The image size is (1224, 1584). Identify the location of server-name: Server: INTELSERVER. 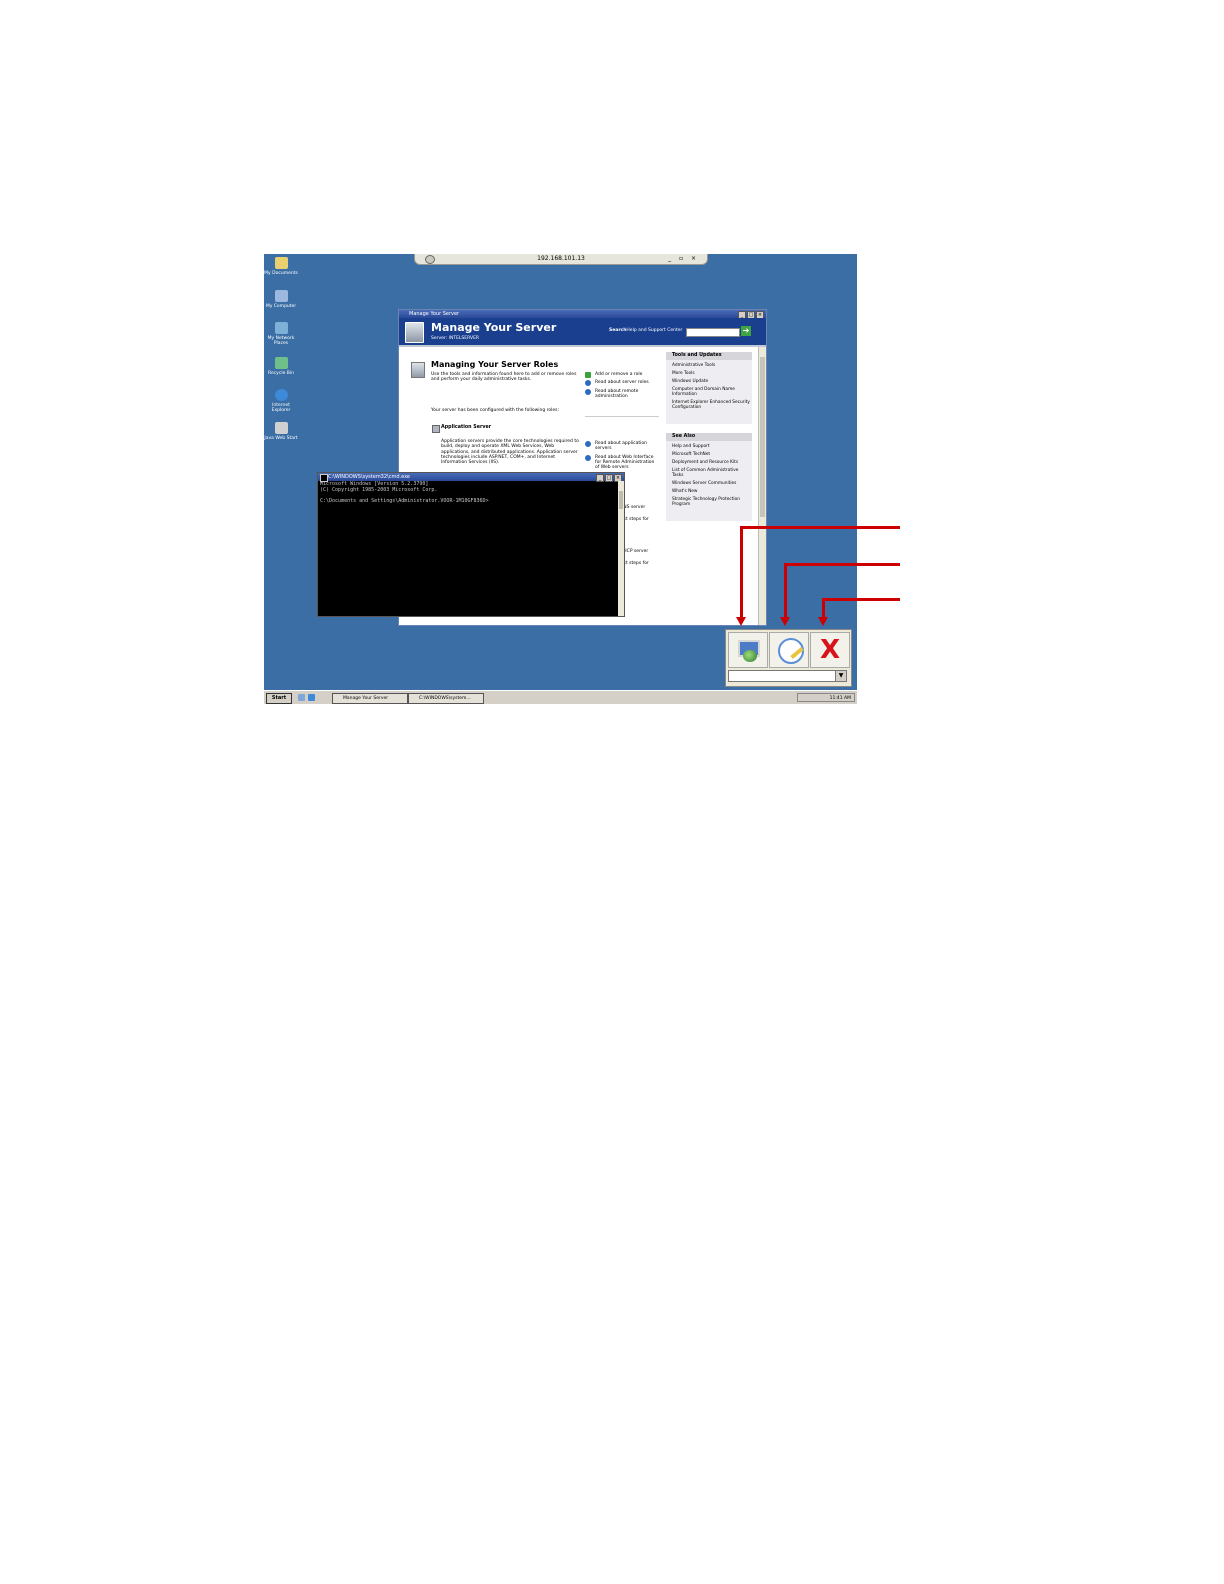
(455, 338).